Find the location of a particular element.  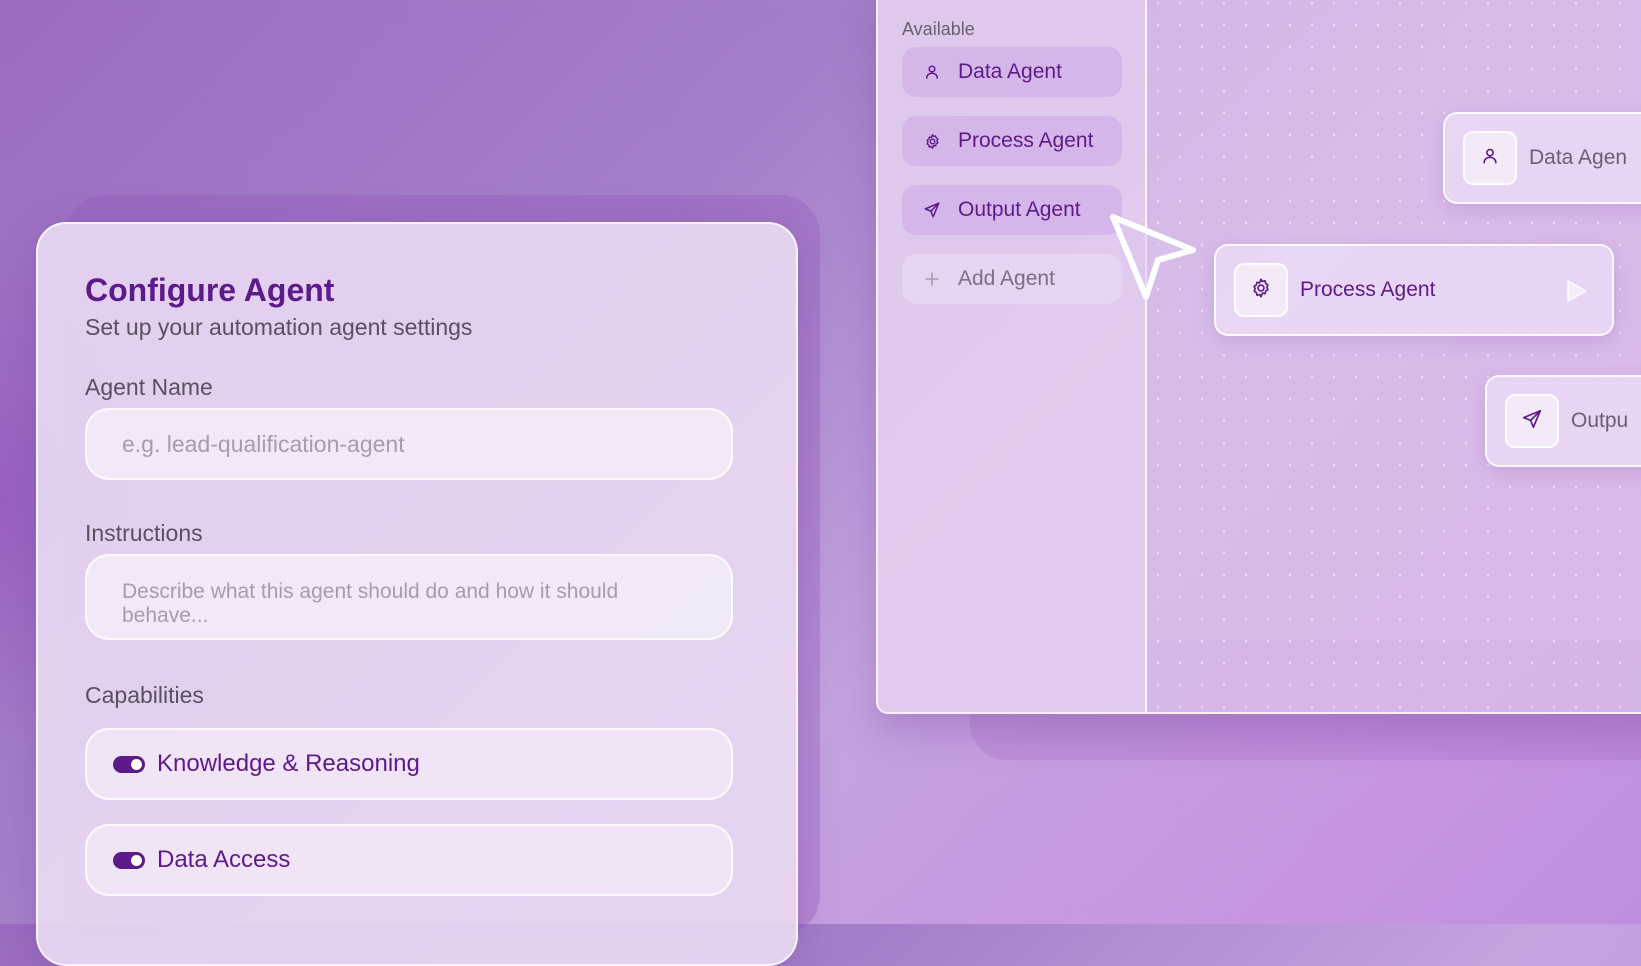

sidebar-item-output-agent: Output Agent is located at coordinates (1012, 210).